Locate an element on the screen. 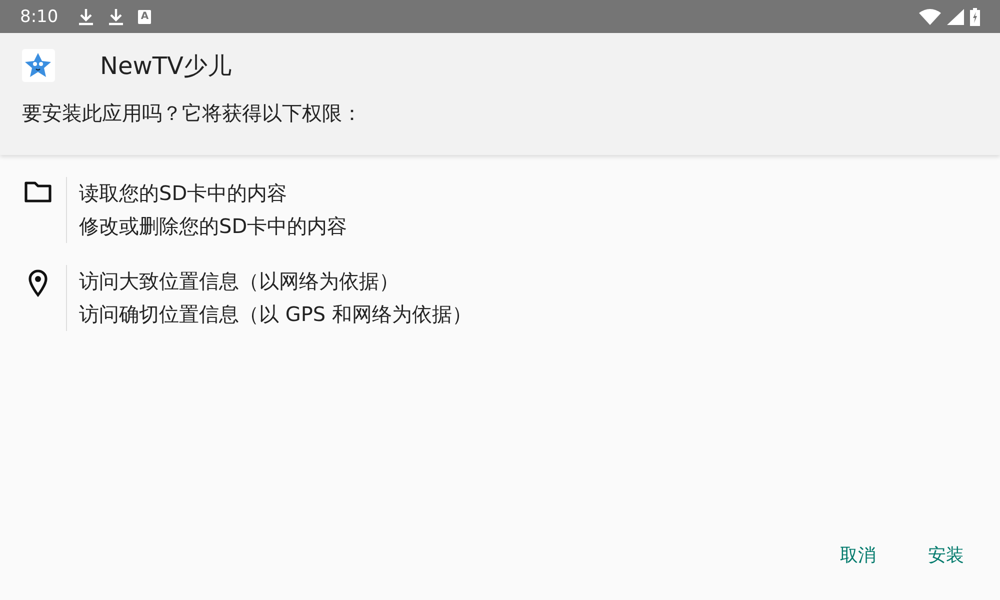 The height and width of the screenshot is (600, 1000). notification-icon: A is located at coordinates (145, 17).